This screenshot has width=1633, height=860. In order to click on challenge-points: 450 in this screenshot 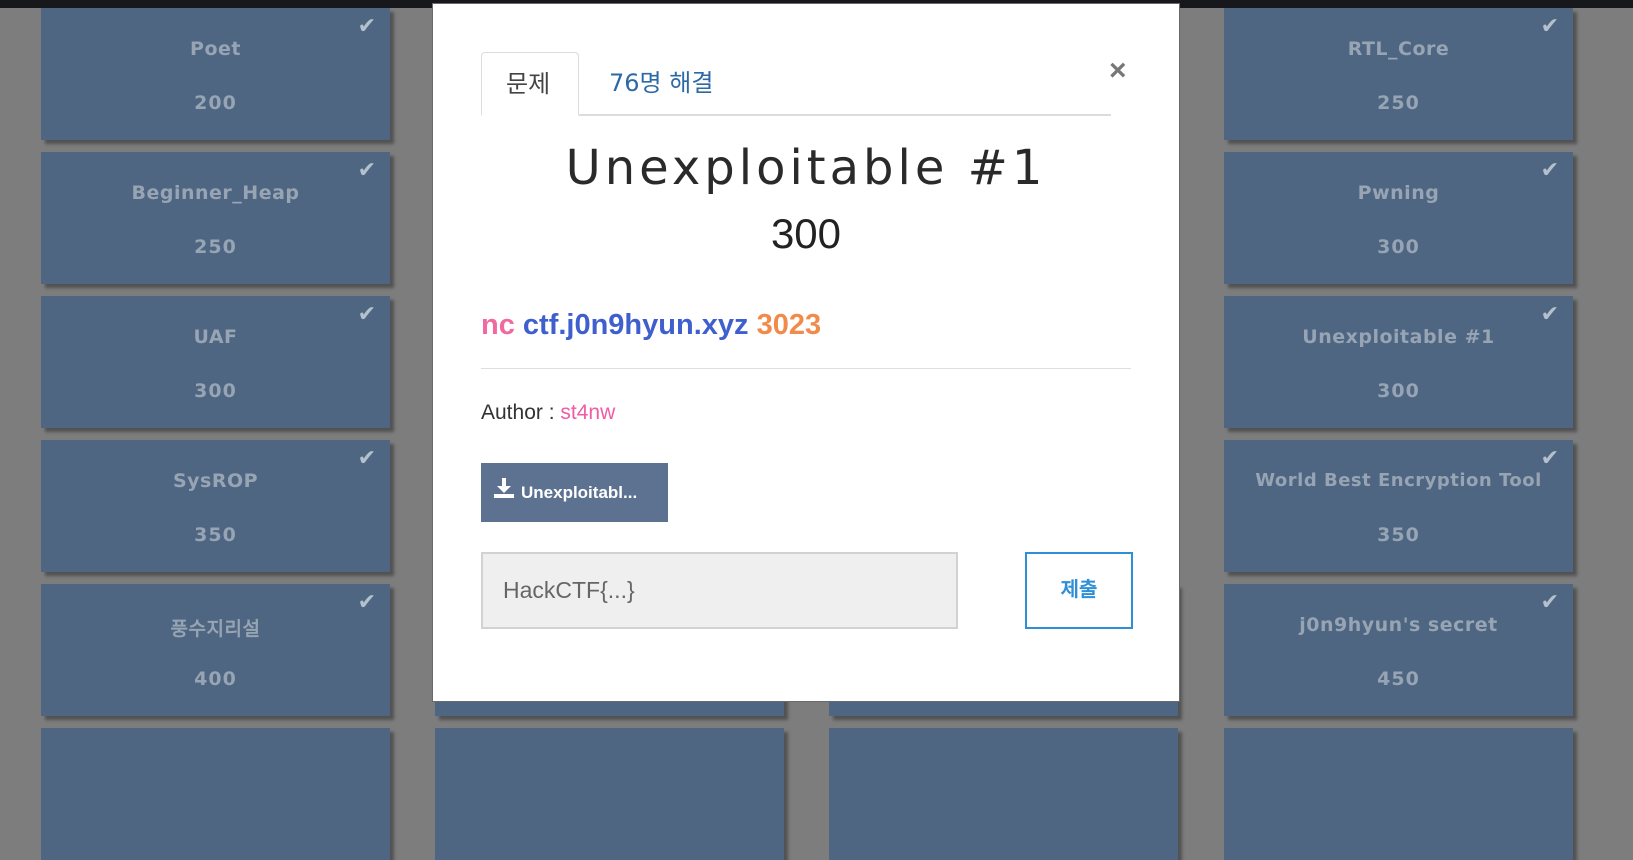, I will do `click(1398, 679)`.